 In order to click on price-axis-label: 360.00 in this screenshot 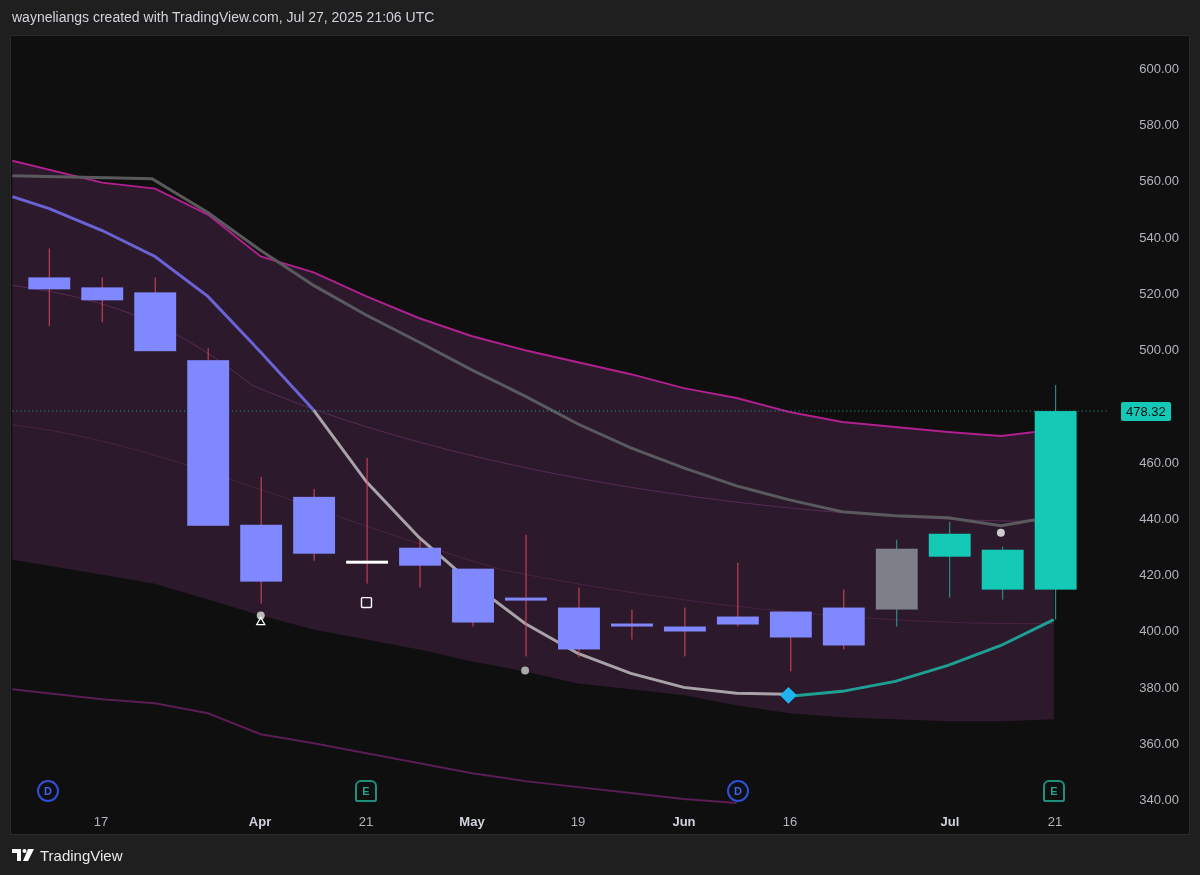, I will do `click(1159, 743)`.